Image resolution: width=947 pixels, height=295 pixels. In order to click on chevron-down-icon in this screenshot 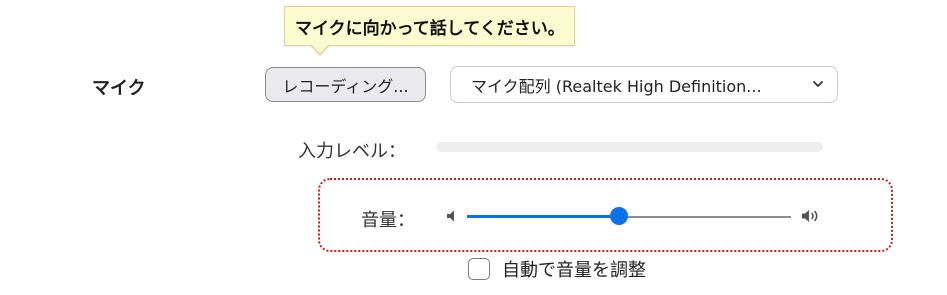, I will do `click(818, 84)`.